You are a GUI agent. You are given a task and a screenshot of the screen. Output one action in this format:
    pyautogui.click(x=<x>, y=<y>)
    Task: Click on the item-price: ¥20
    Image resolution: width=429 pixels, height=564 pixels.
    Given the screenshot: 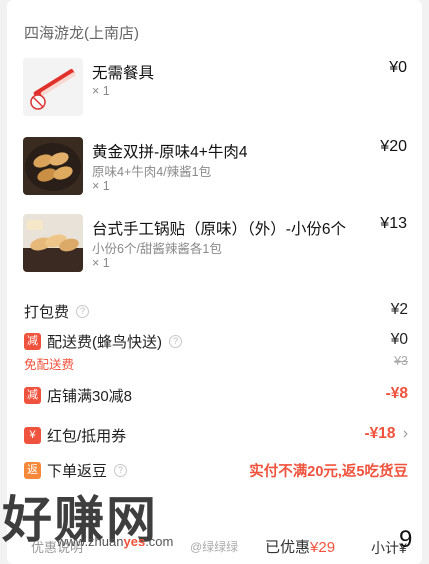 What is the action you would take?
    pyautogui.click(x=393, y=146)
    